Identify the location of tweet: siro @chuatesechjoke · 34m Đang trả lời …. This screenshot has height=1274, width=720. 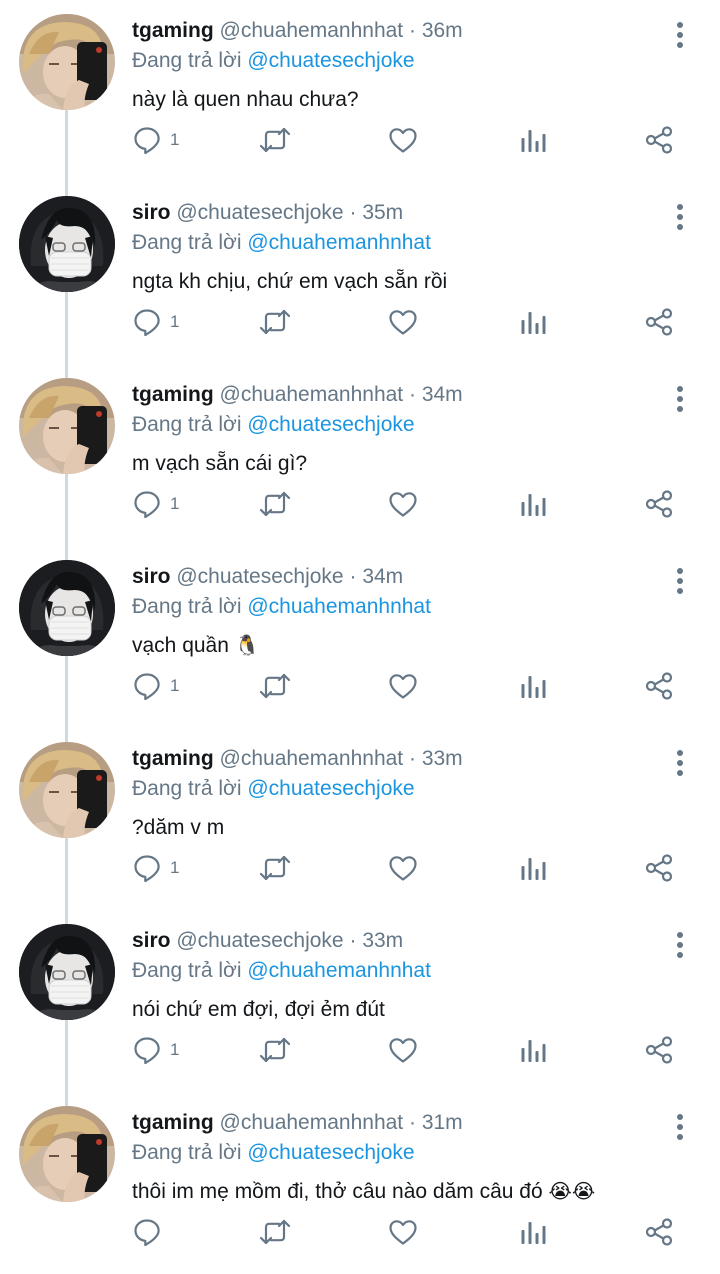
(360, 637).